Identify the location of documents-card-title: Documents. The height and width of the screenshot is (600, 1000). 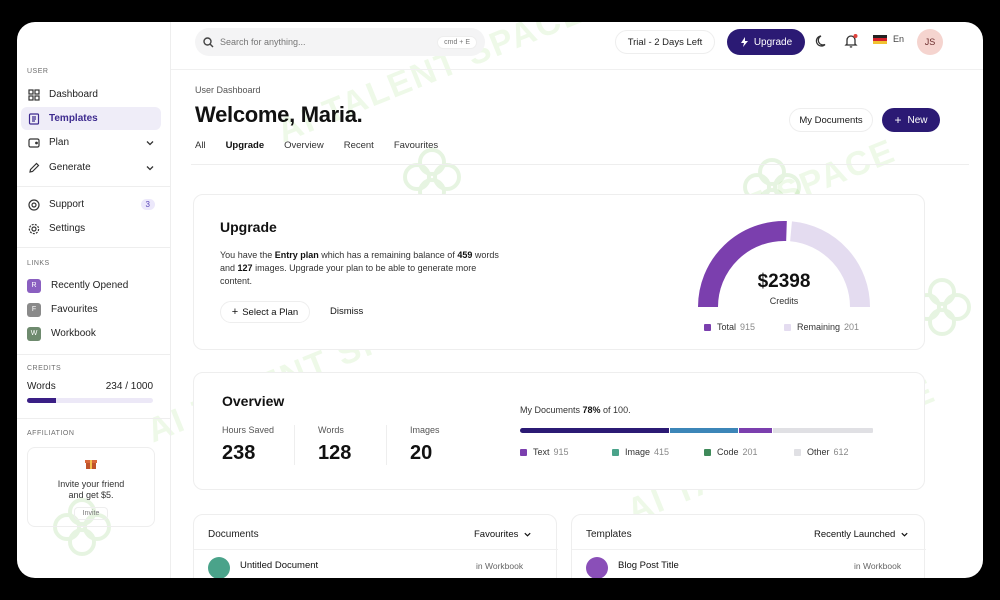
(233, 534).